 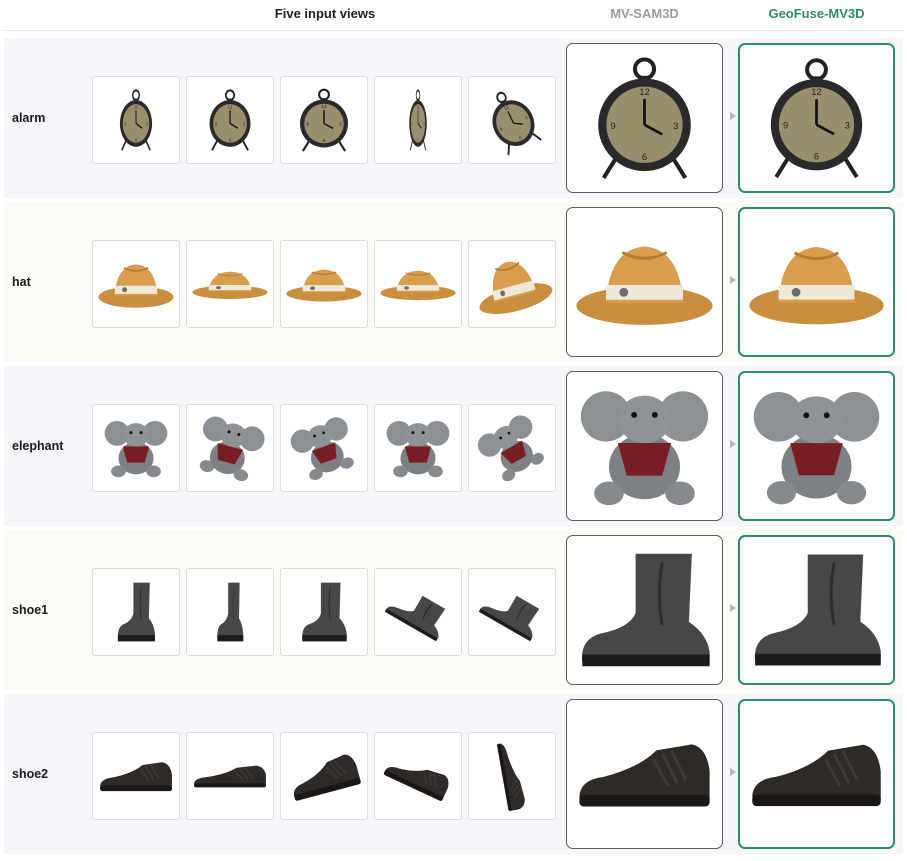 What do you see at coordinates (38, 446) in the screenshot?
I see `row-label: elephant` at bounding box center [38, 446].